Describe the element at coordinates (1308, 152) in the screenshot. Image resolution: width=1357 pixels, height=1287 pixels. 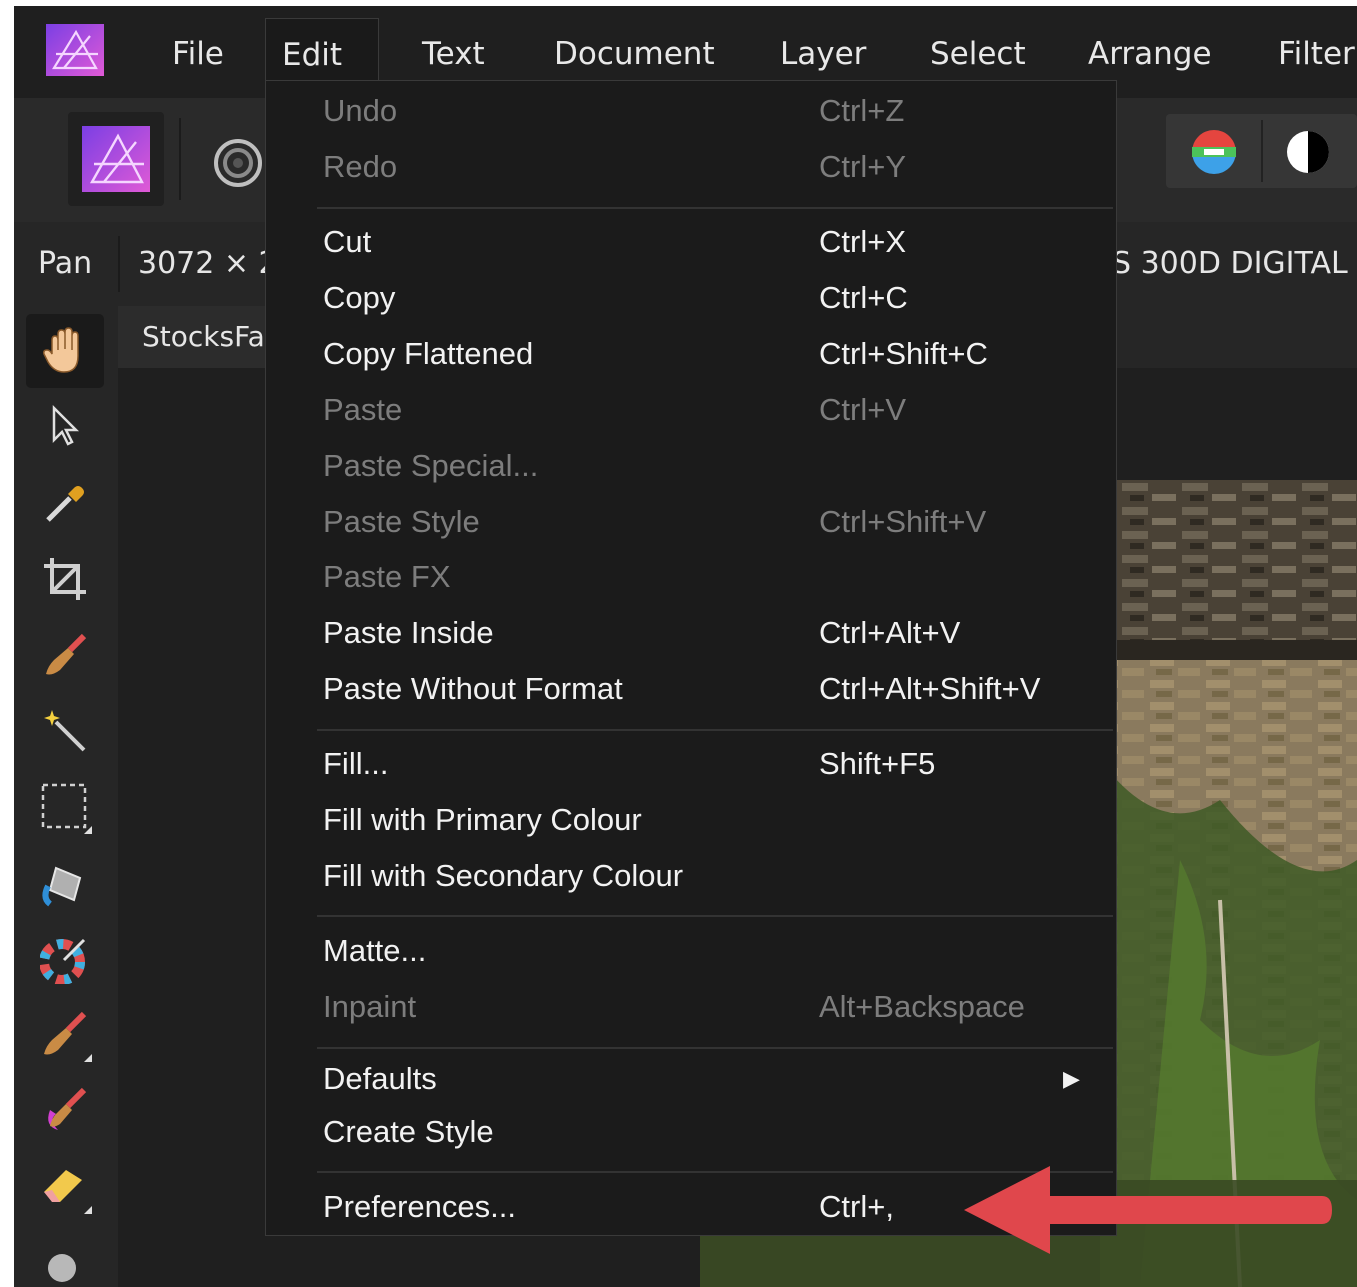
I see `black-white-icon` at that location.